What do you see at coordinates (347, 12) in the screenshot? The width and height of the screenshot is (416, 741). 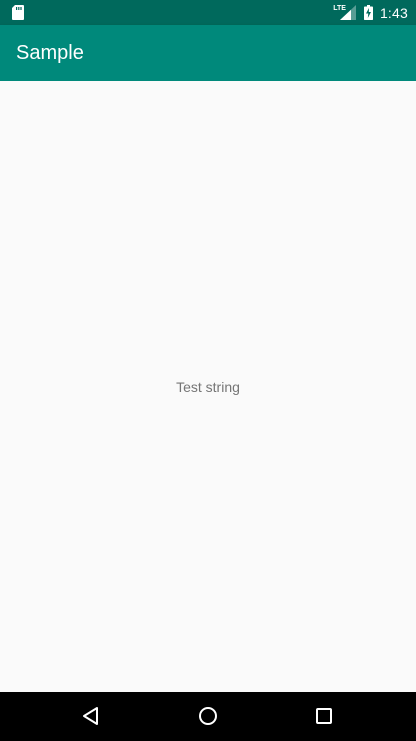 I see `signal-icon` at bounding box center [347, 12].